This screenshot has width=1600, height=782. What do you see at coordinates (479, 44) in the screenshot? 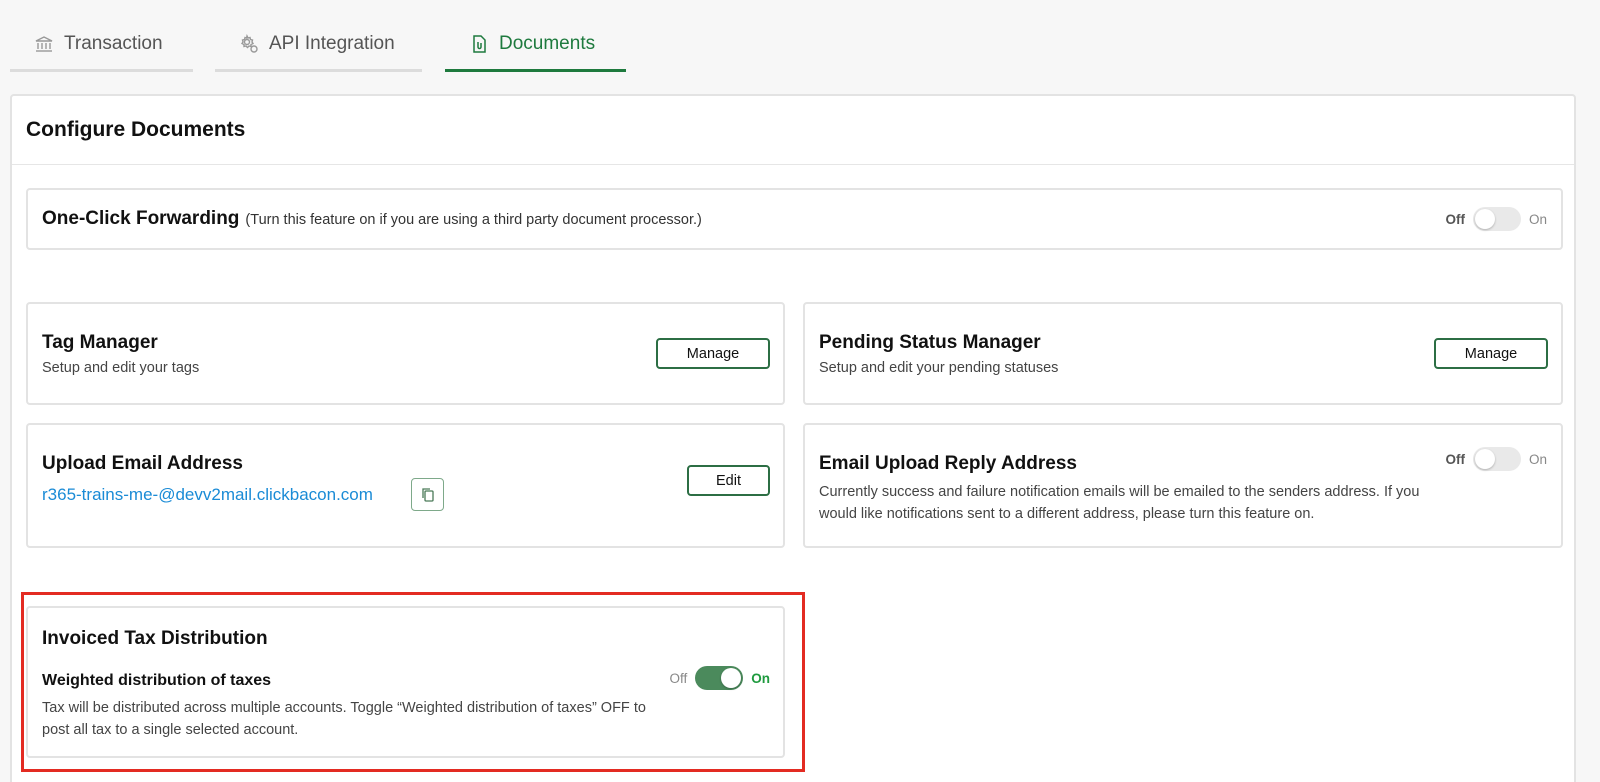
I see `document-icon` at bounding box center [479, 44].